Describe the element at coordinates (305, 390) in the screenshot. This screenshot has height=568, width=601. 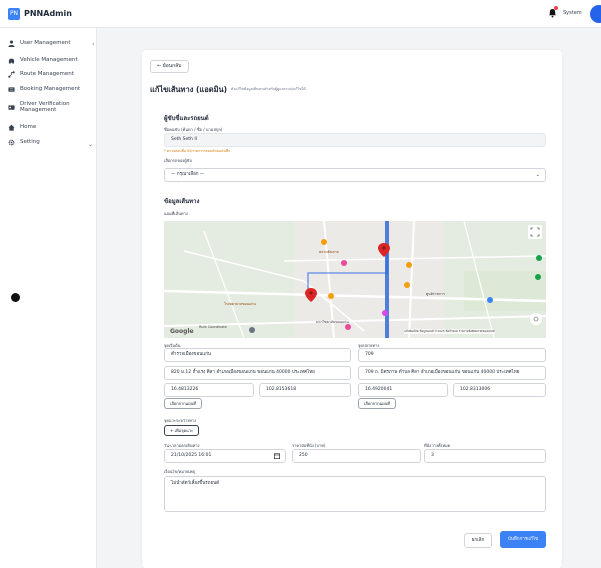
I see `origin-lng-field: 102.8153618` at that location.